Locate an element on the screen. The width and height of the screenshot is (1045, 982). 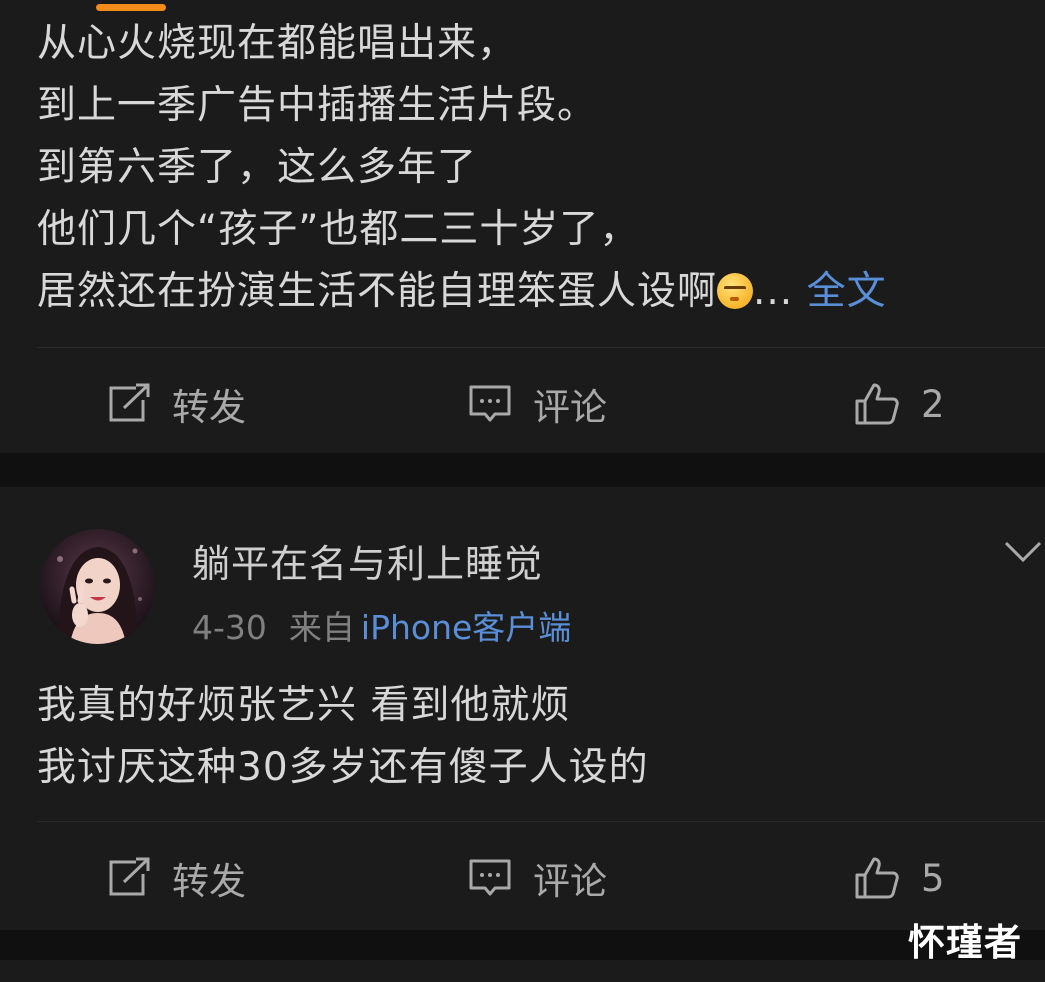
post-text-line: 到上一季广告中插播生活片段。 is located at coordinates (317, 105).